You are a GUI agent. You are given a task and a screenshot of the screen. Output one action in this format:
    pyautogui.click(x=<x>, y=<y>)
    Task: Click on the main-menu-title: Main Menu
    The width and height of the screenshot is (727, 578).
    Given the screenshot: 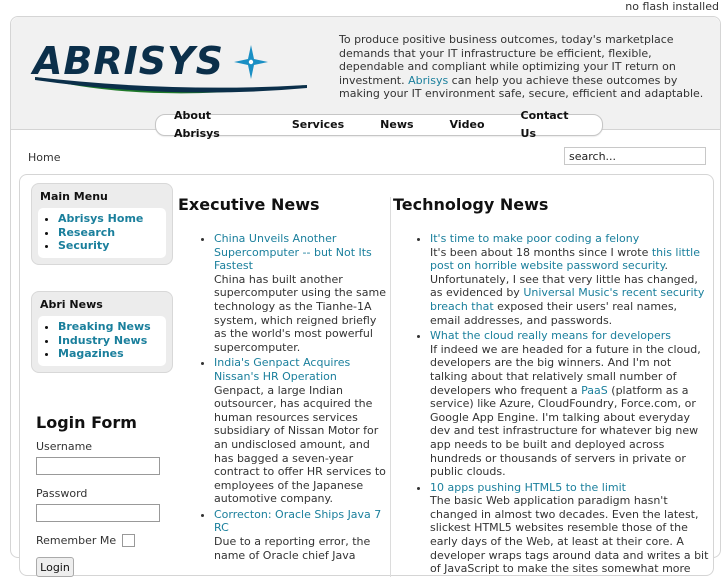 What is the action you would take?
    pyautogui.click(x=74, y=196)
    